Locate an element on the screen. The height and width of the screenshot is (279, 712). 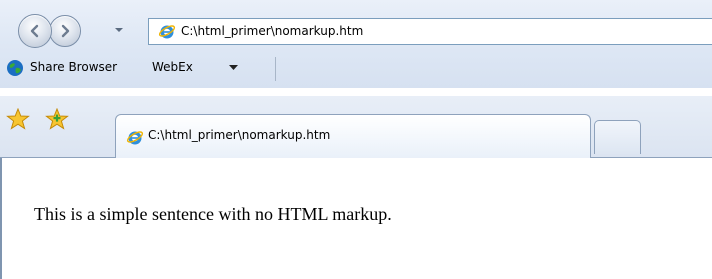
links-toolbar: Share Browser WebEx is located at coordinates (356, 73).